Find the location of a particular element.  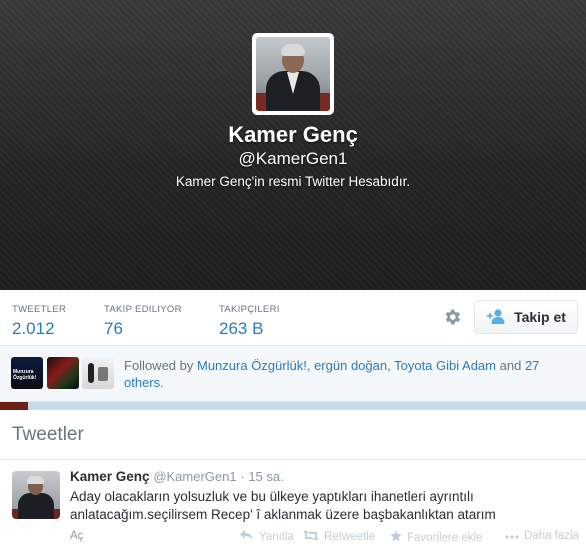

follow-button: Takip et is located at coordinates (526, 317).